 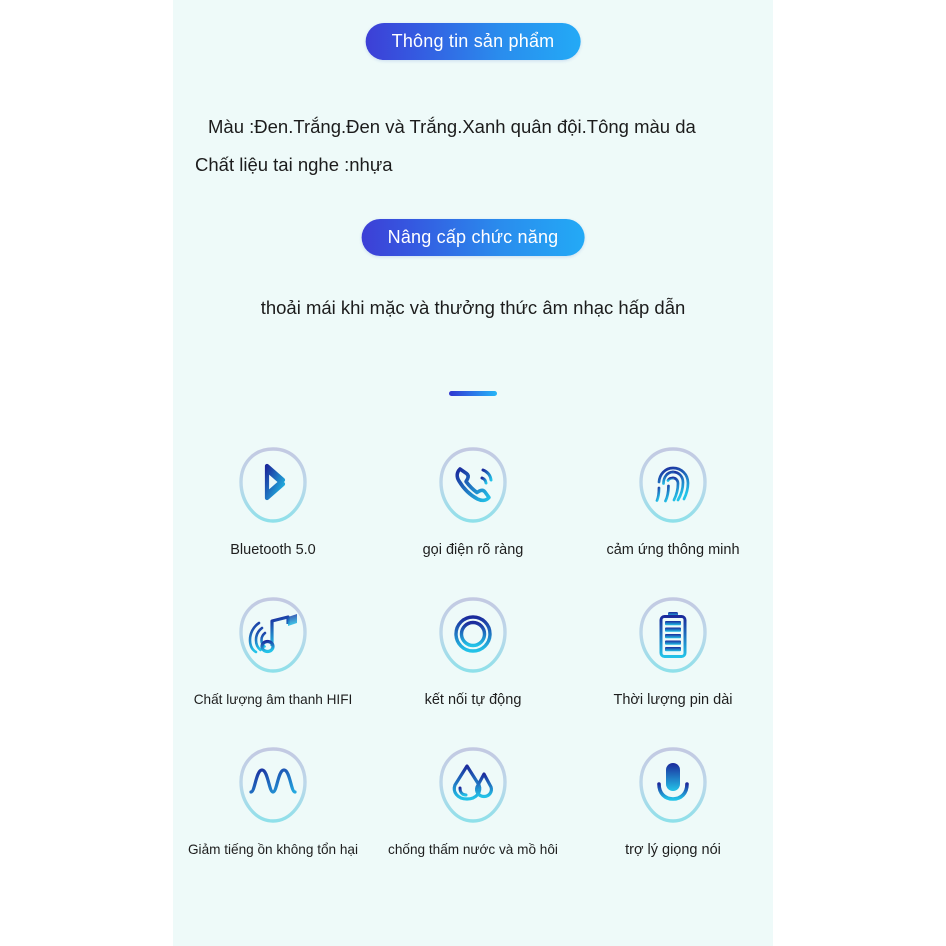 What do you see at coordinates (673, 636) in the screenshot?
I see `battery-icon` at bounding box center [673, 636].